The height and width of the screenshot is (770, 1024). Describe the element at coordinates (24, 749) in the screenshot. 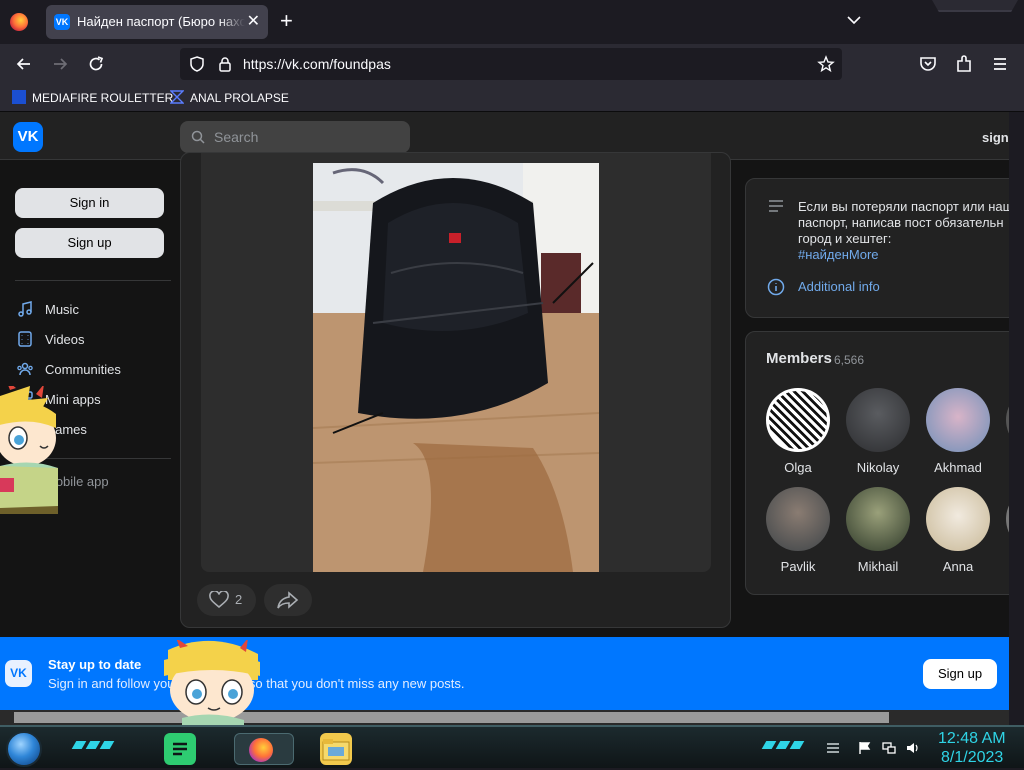

I see `start-button` at that location.